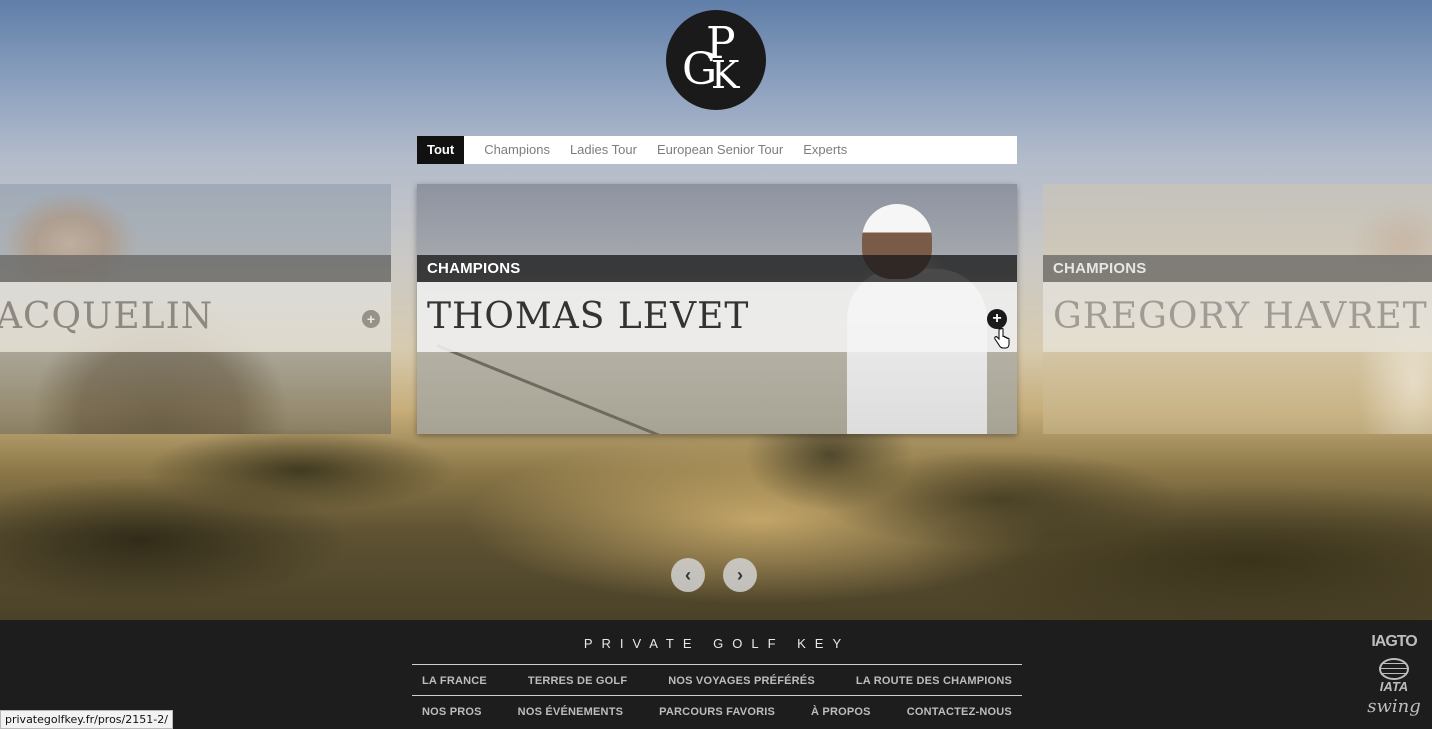 The image size is (1432, 729). What do you see at coordinates (959, 712) in the screenshot?
I see `footer-link-contactez-nous: CONTACTEZ-NOUS` at bounding box center [959, 712].